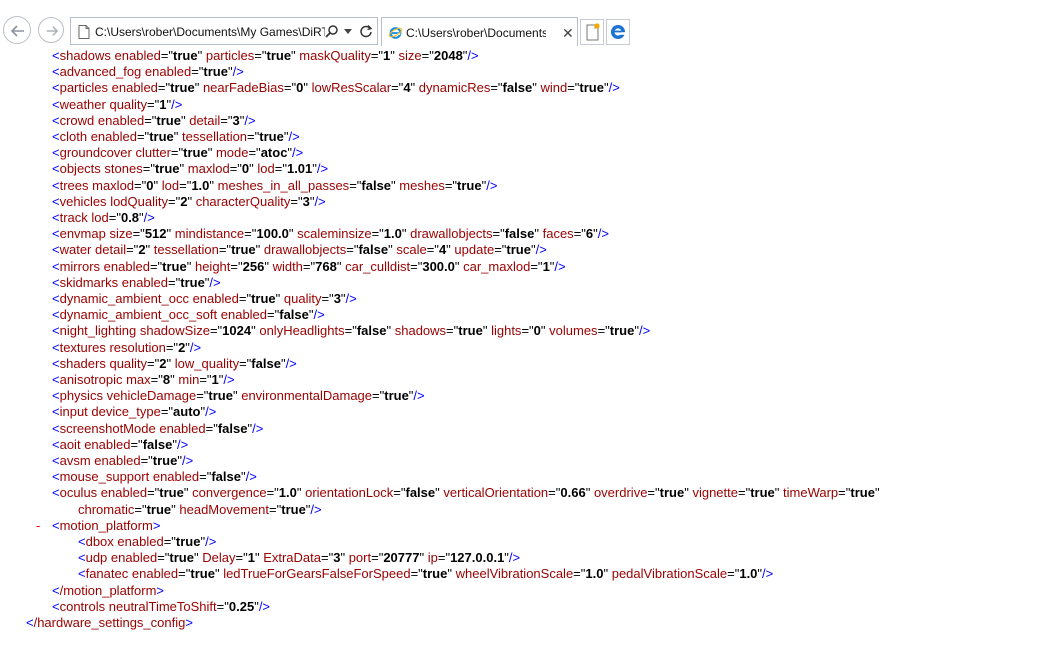 The height and width of the screenshot is (648, 1058). I want to click on xml-attr-name: tessellation, so click(186, 250).